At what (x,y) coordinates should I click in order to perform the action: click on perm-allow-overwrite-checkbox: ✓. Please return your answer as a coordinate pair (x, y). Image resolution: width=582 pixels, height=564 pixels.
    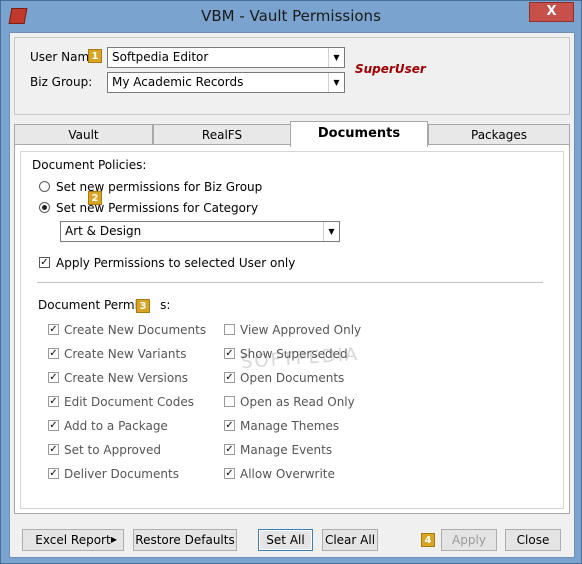
    Looking at the image, I should click on (229, 473).